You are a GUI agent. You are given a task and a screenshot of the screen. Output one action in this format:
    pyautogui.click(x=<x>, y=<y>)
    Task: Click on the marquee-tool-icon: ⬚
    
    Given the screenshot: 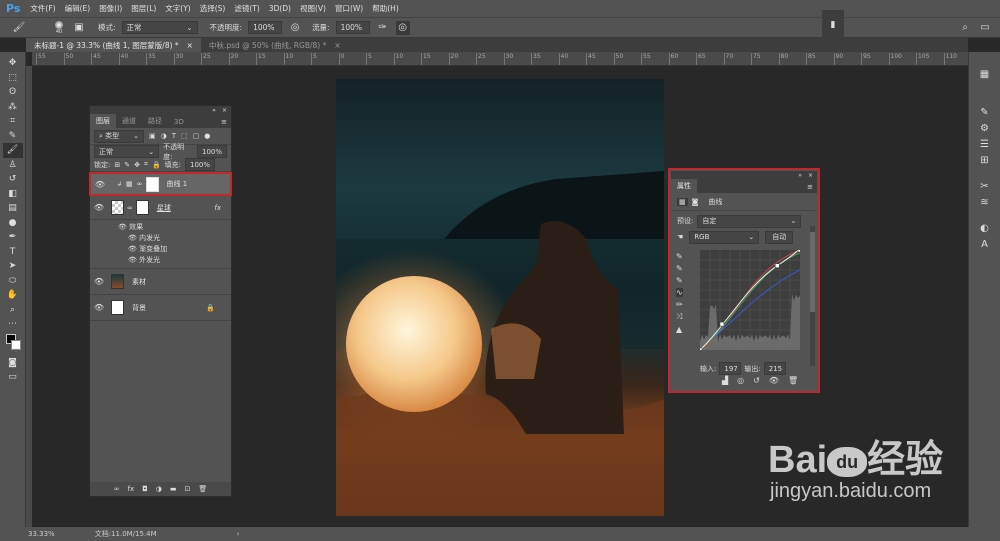 What is the action you would take?
    pyautogui.click(x=13, y=78)
    